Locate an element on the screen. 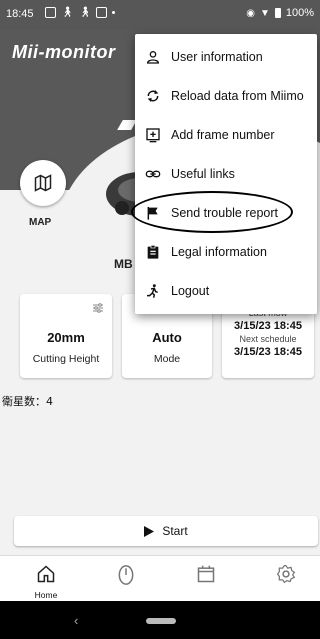  gear-icon is located at coordinates (286, 574).